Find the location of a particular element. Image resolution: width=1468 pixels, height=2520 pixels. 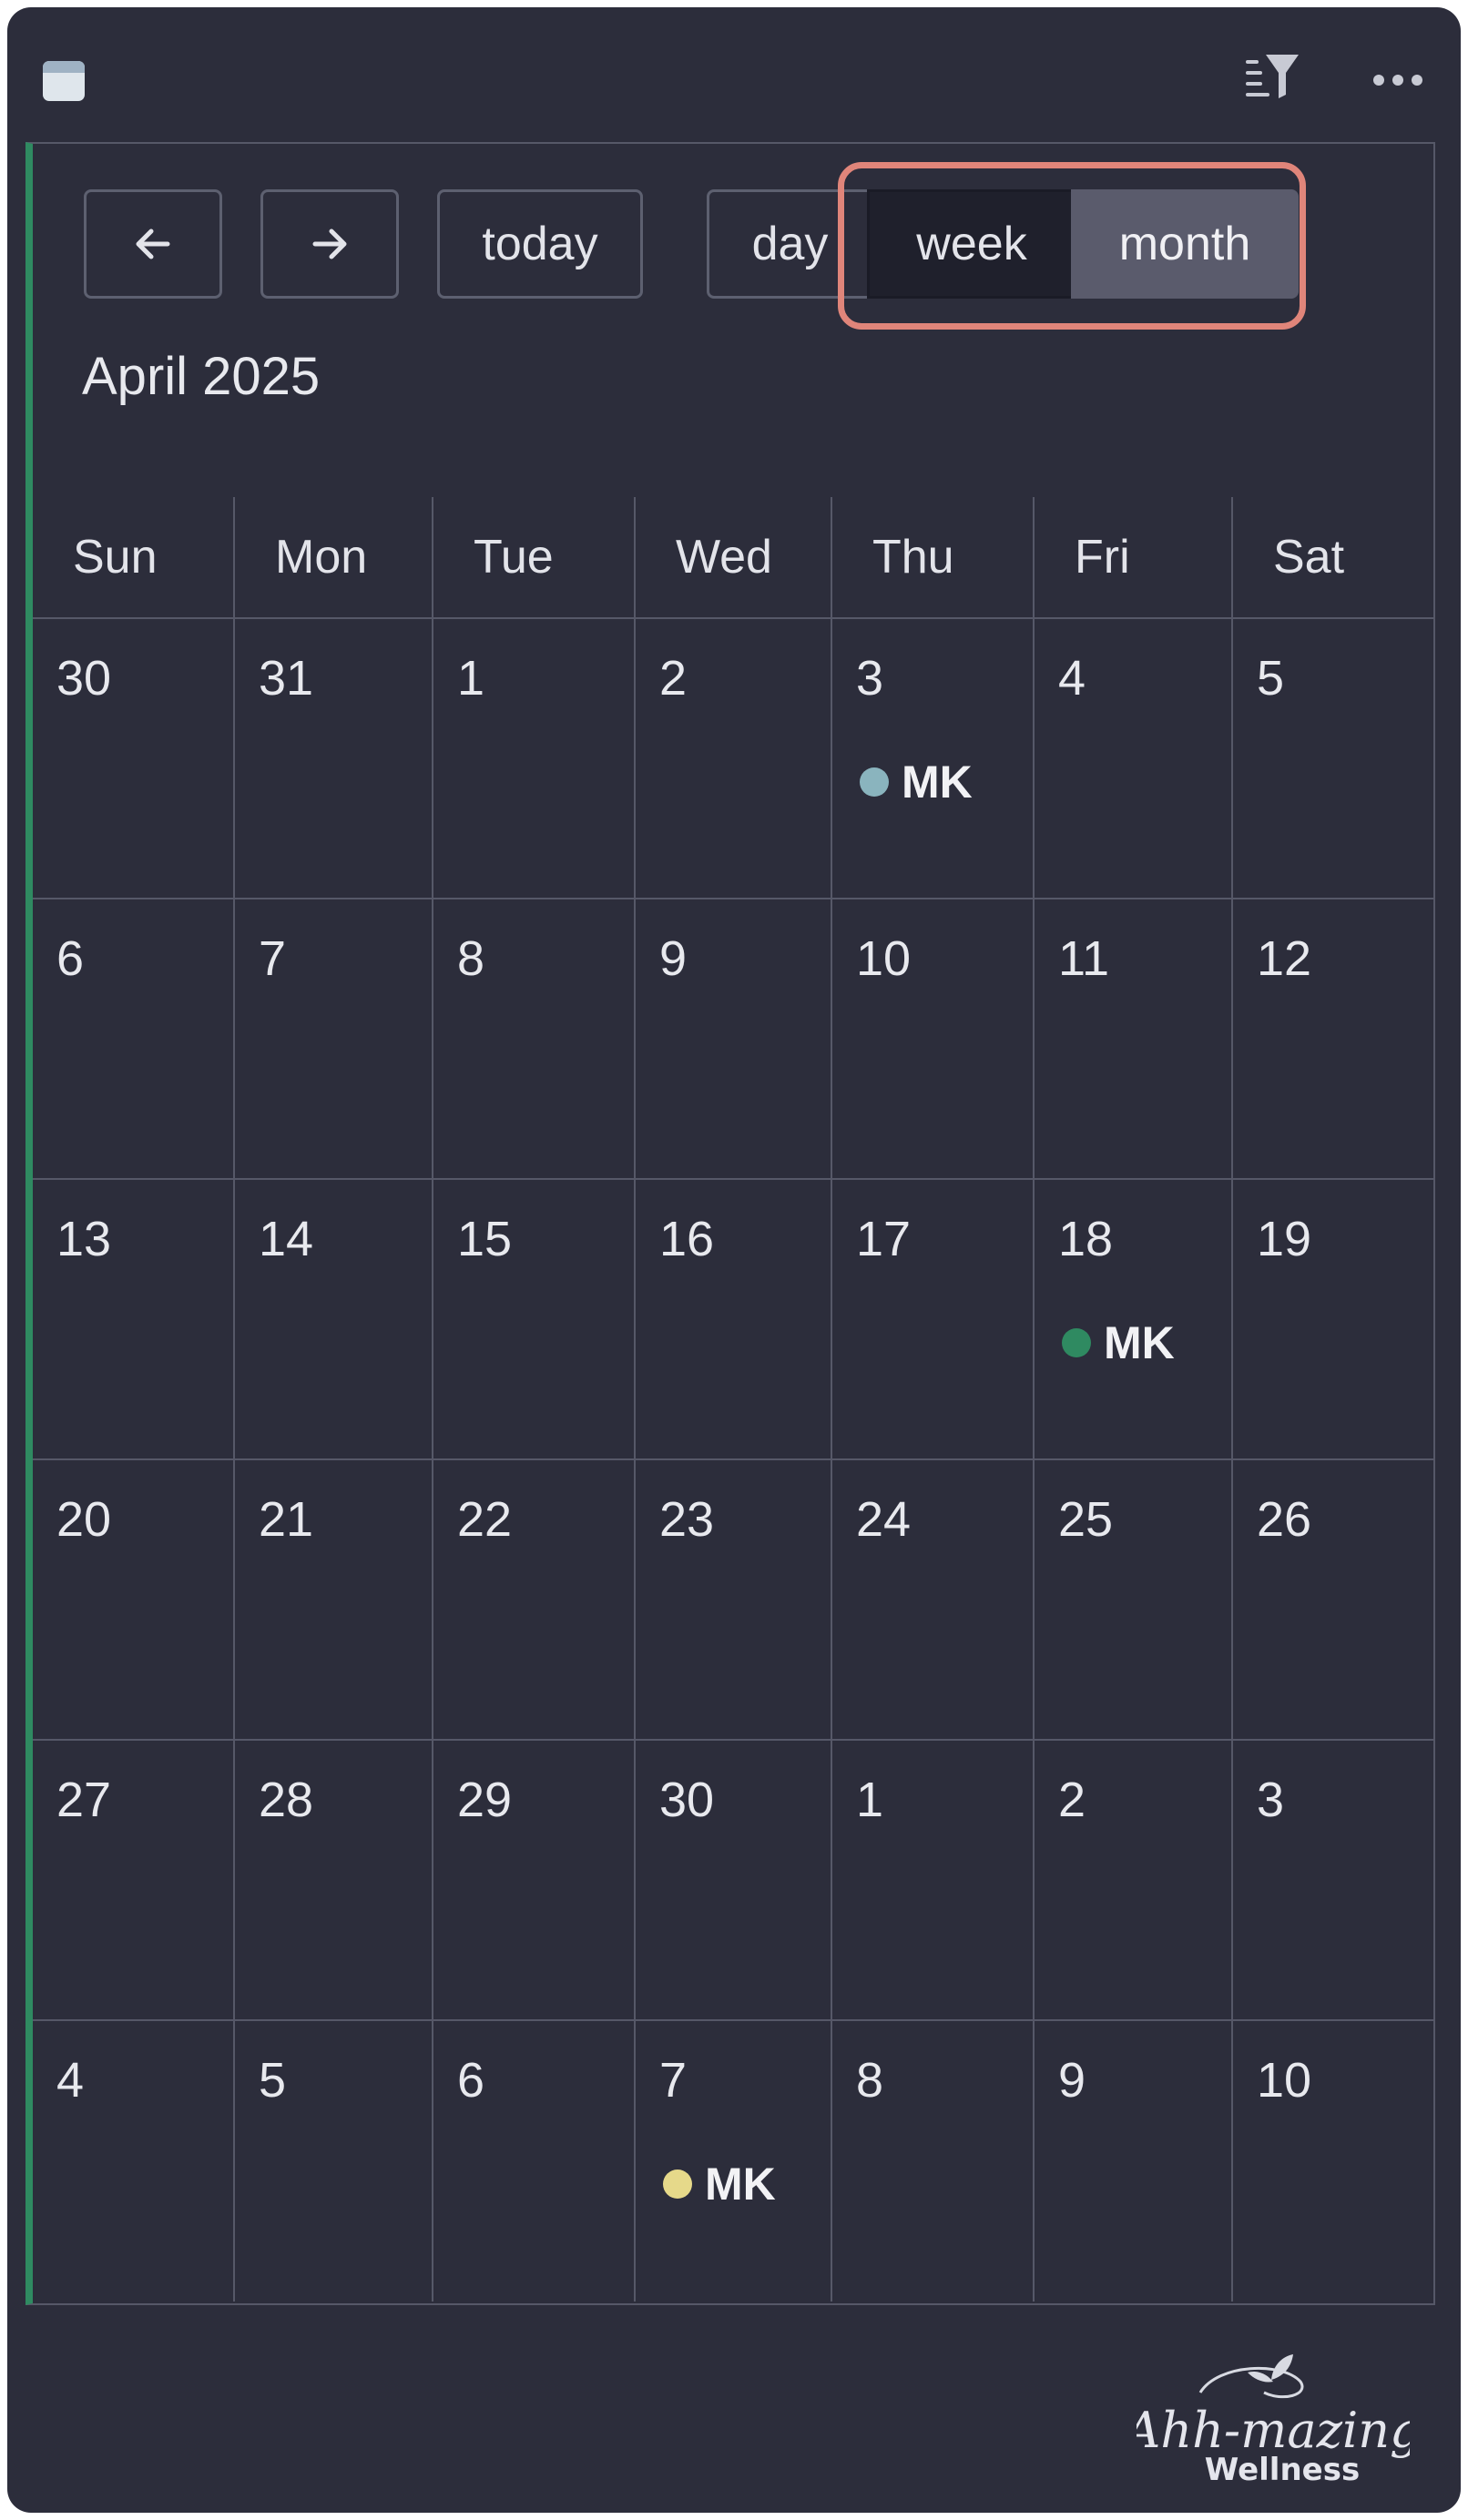

day-number: 12 is located at coordinates (1284, 958).